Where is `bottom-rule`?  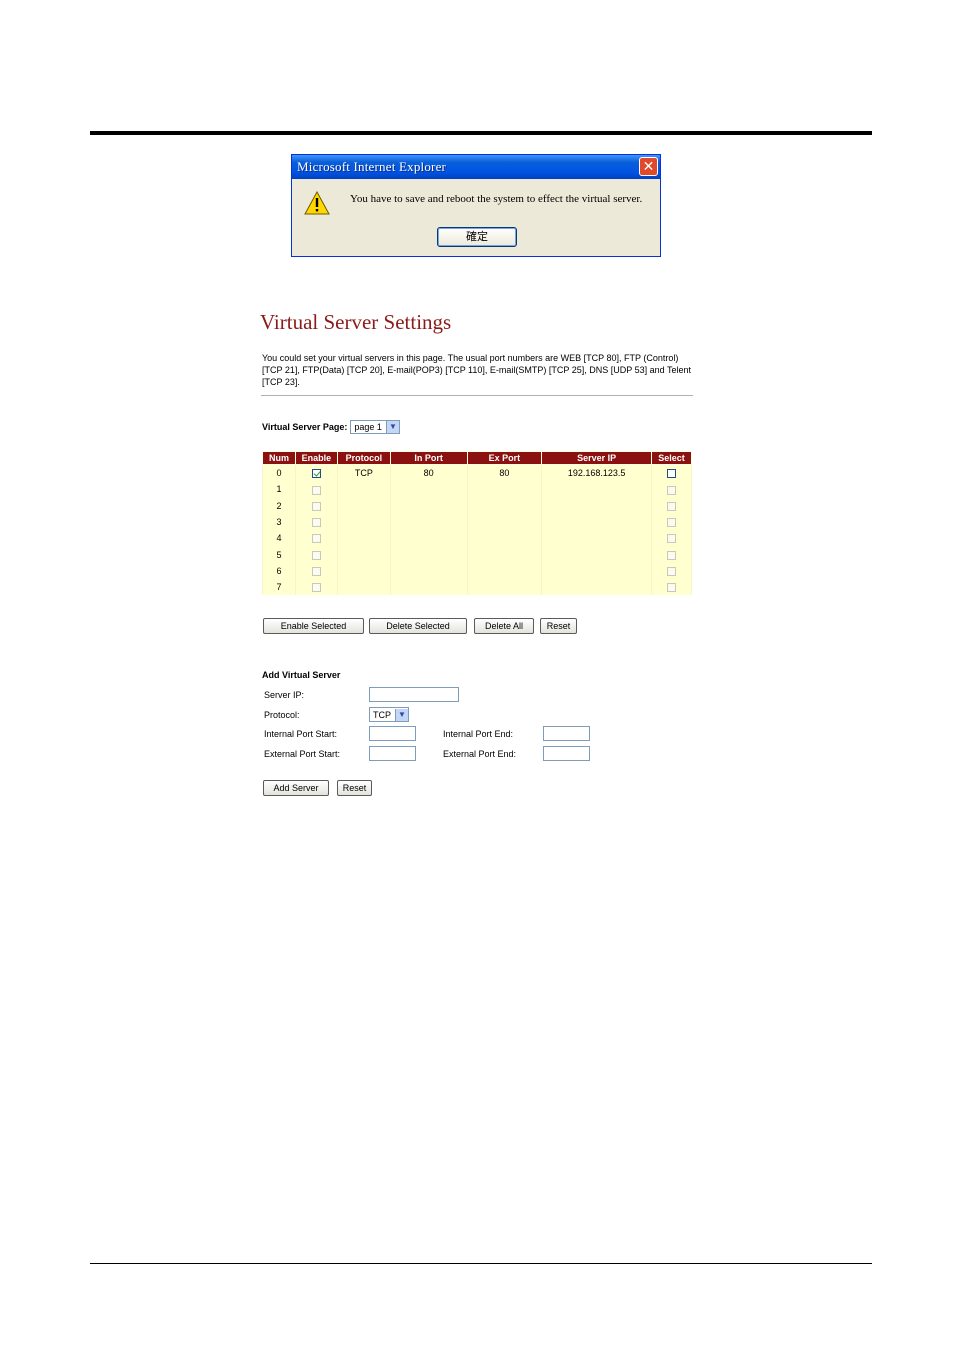 bottom-rule is located at coordinates (481, 1263).